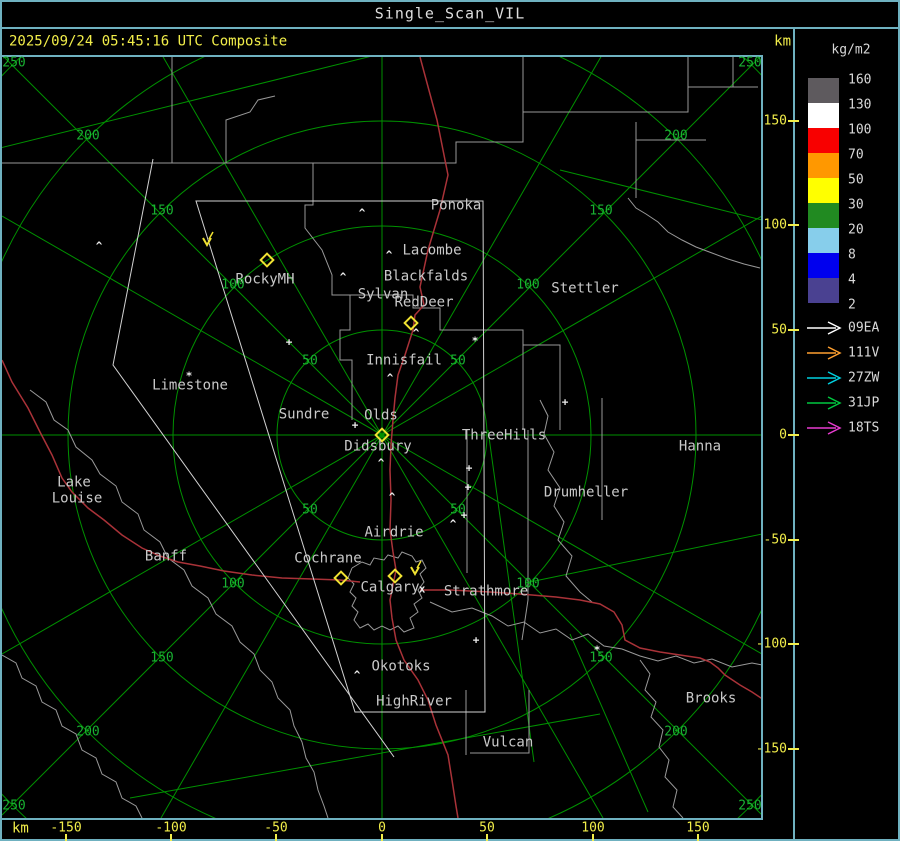 The width and height of the screenshot is (900, 841). What do you see at coordinates (775, 121) in the screenshot?
I see `right-axis-label: 150` at bounding box center [775, 121].